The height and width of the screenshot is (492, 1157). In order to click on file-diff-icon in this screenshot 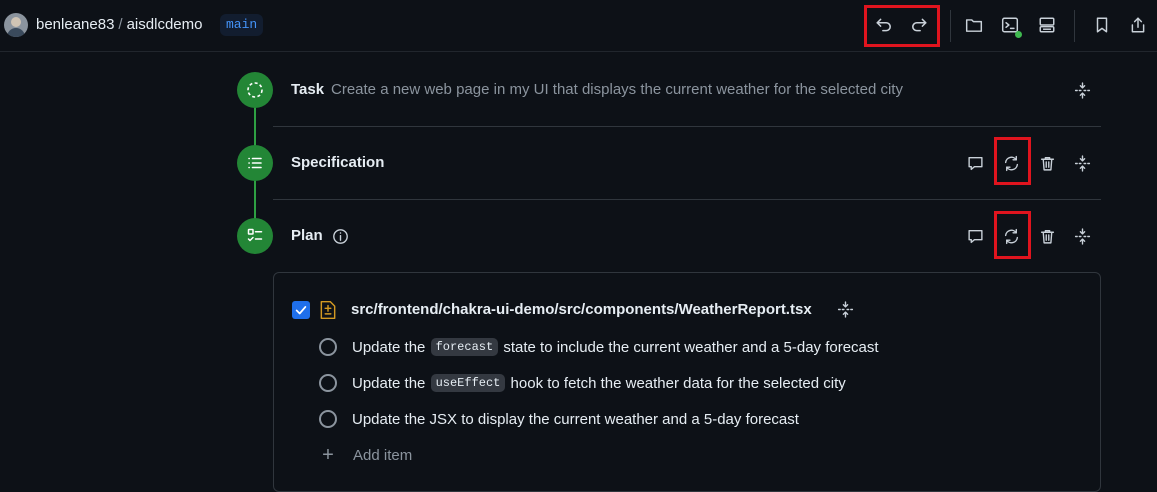, I will do `click(328, 310)`.